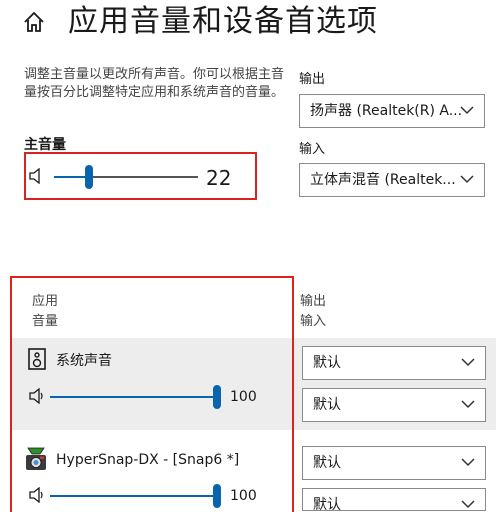 This screenshot has width=500, height=512. Describe the element at coordinates (45, 321) in the screenshot. I see `apps-col-volume: 音量` at that location.